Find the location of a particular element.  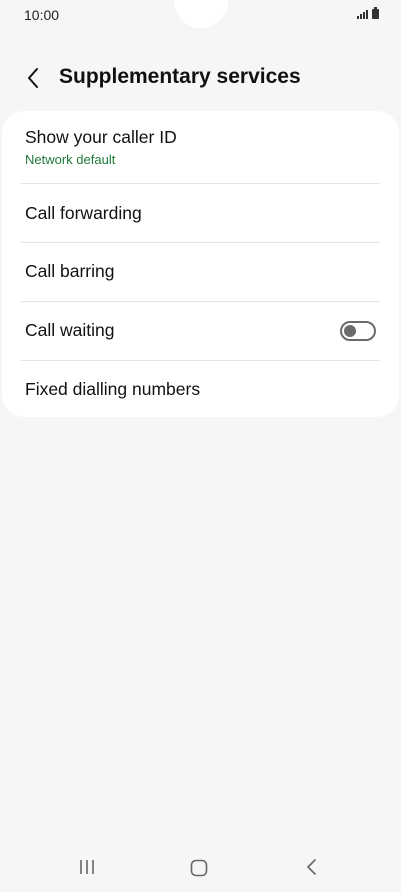

back-nav-button is located at coordinates (312, 867).